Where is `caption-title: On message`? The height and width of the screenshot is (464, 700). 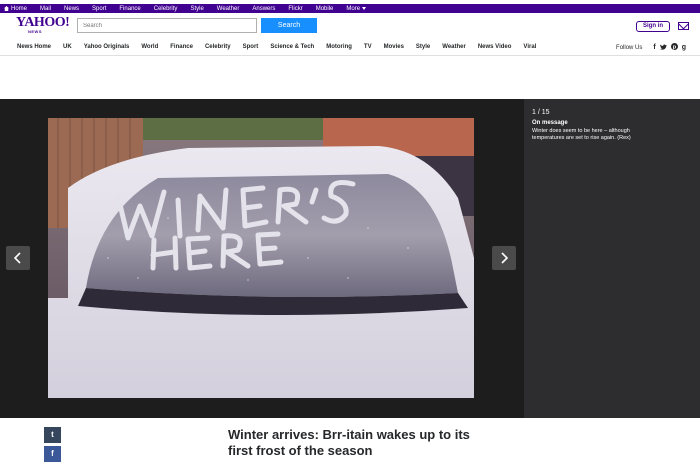
caption-title: On message is located at coordinates (550, 123).